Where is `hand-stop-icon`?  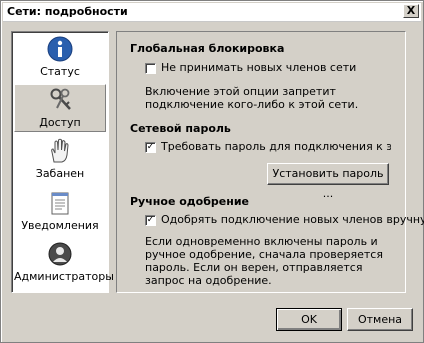 hand-stop-icon is located at coordinates (60, 150).